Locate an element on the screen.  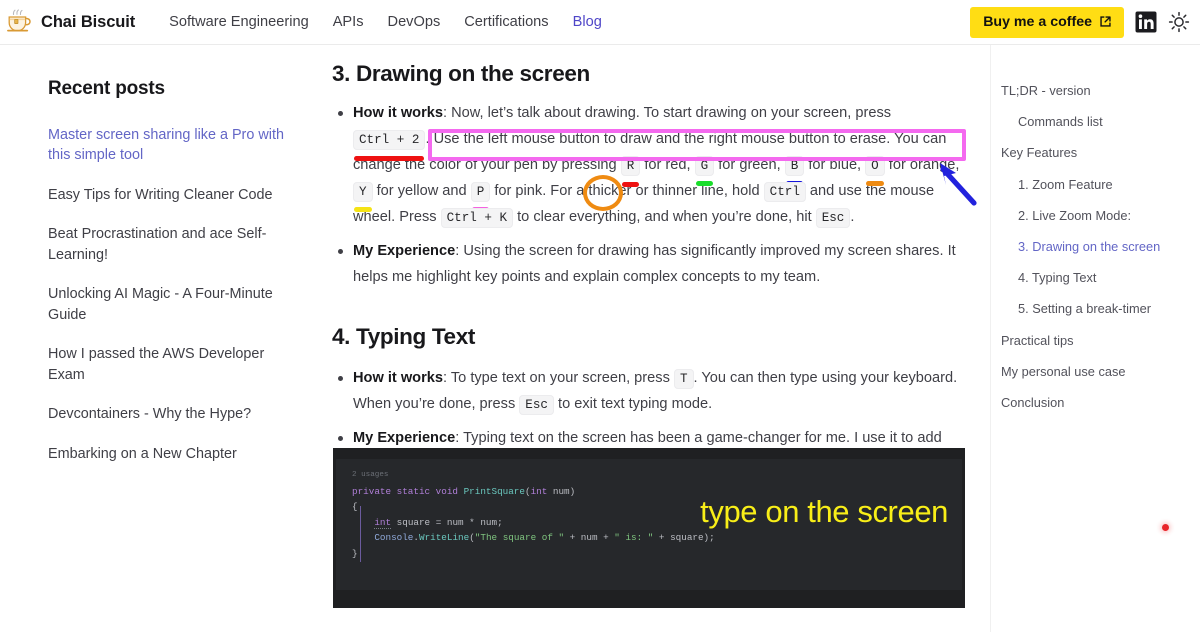
toc-item-tldr: TL;DR - version is located at coordinates (1095, 90).